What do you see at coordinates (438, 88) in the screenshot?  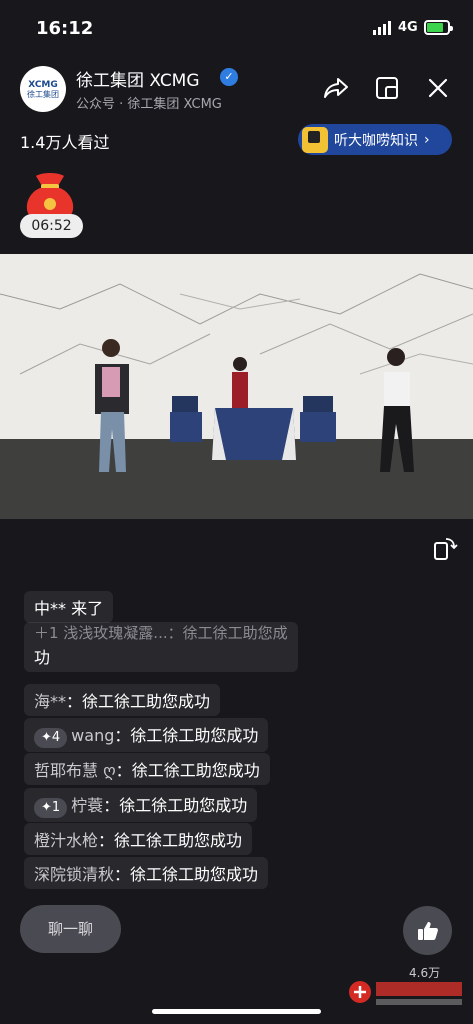 I see `close-icon` at bounding box center [438, 88].